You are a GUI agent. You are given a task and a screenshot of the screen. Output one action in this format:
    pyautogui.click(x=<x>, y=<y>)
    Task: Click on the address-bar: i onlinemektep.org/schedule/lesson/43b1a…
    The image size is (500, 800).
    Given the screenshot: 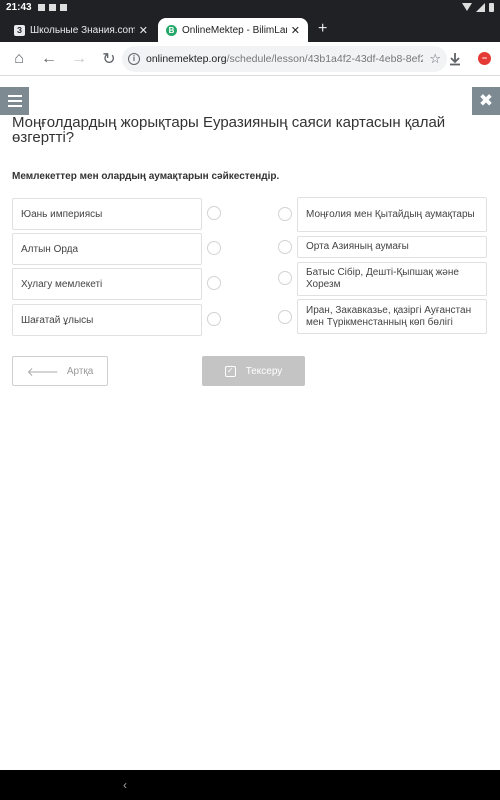 What is the action you would take?
    pyautogui.click(x=284, y=59)
    